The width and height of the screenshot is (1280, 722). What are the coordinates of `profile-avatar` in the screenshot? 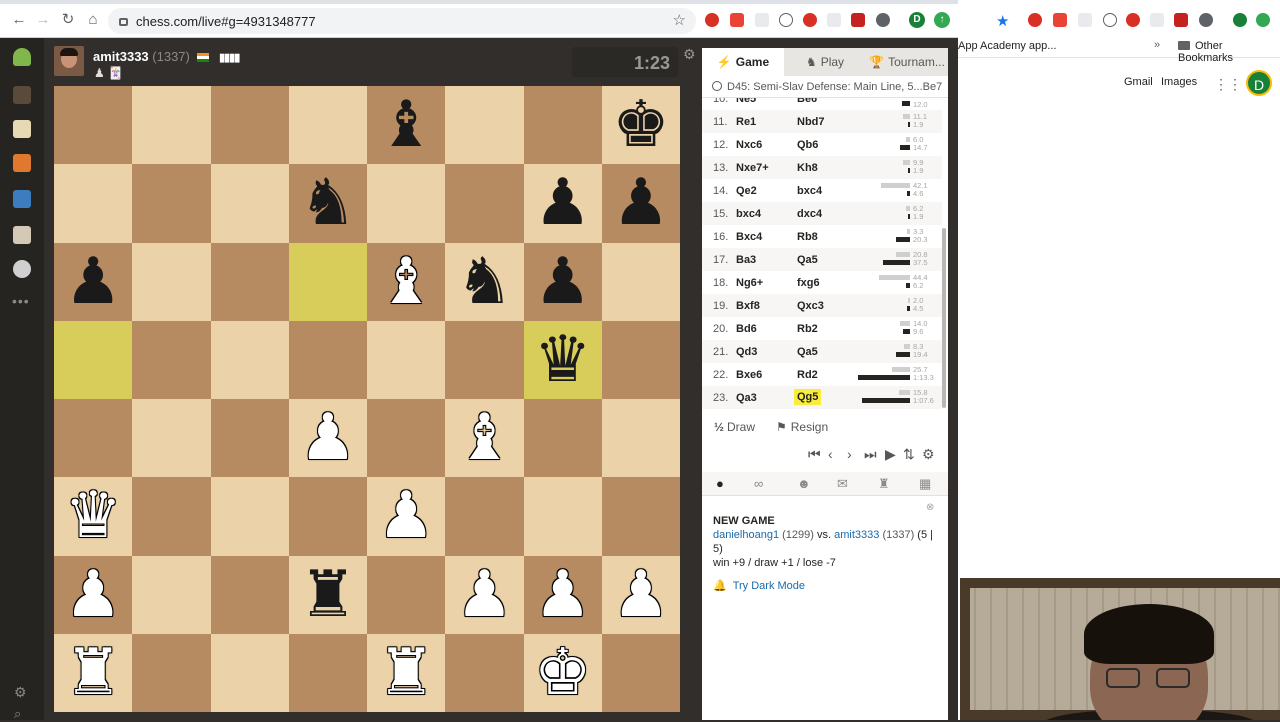 It's located at (1240, 20).